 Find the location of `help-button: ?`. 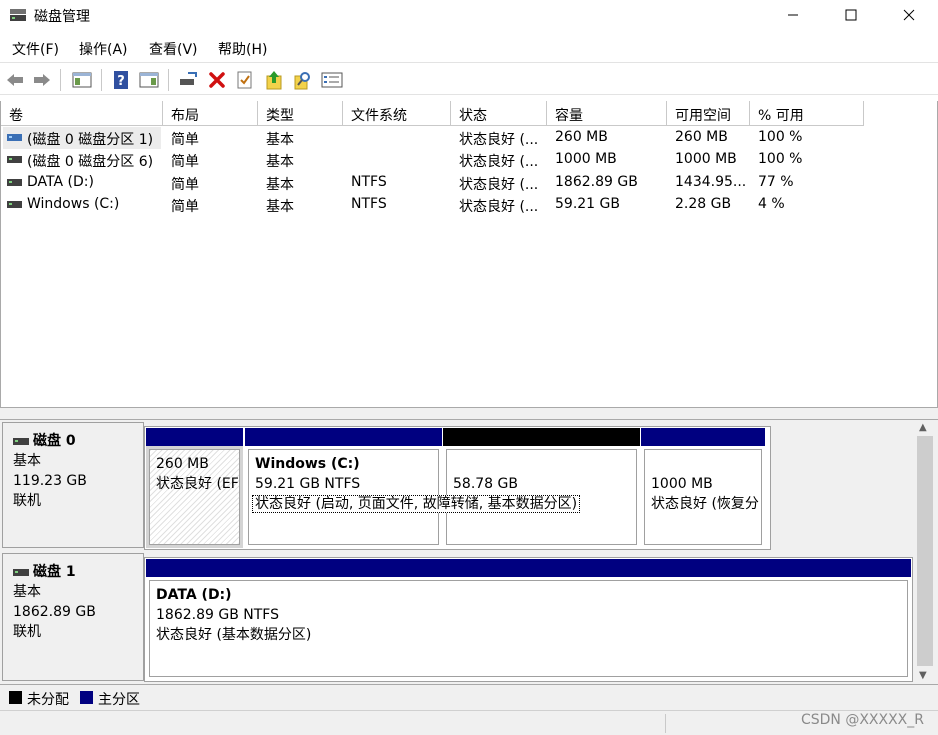

help-button: ? is located at coordinates (121, 80).